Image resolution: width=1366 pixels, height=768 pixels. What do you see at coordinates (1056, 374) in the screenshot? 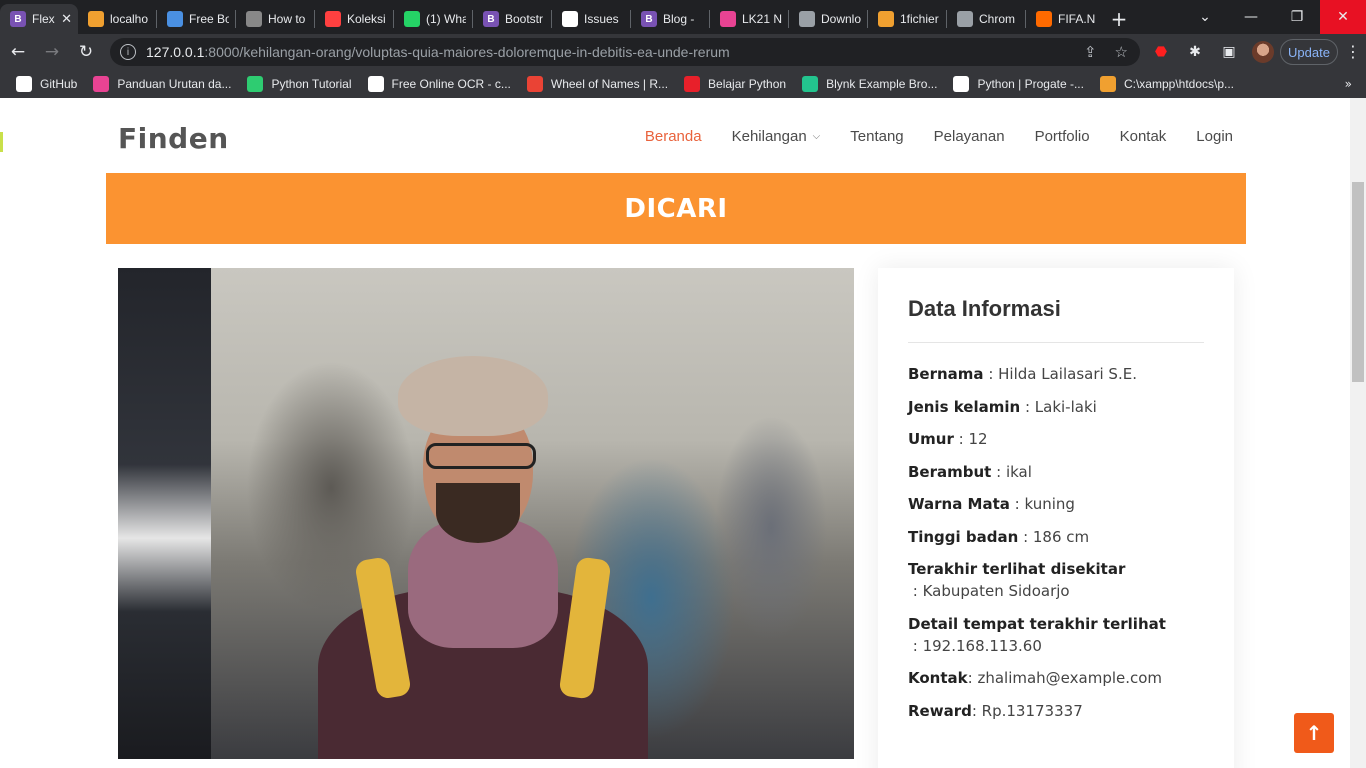
I see `info-row: Bernama : Hilda Lailasari S.E.` at bounding box center [1056, 374].